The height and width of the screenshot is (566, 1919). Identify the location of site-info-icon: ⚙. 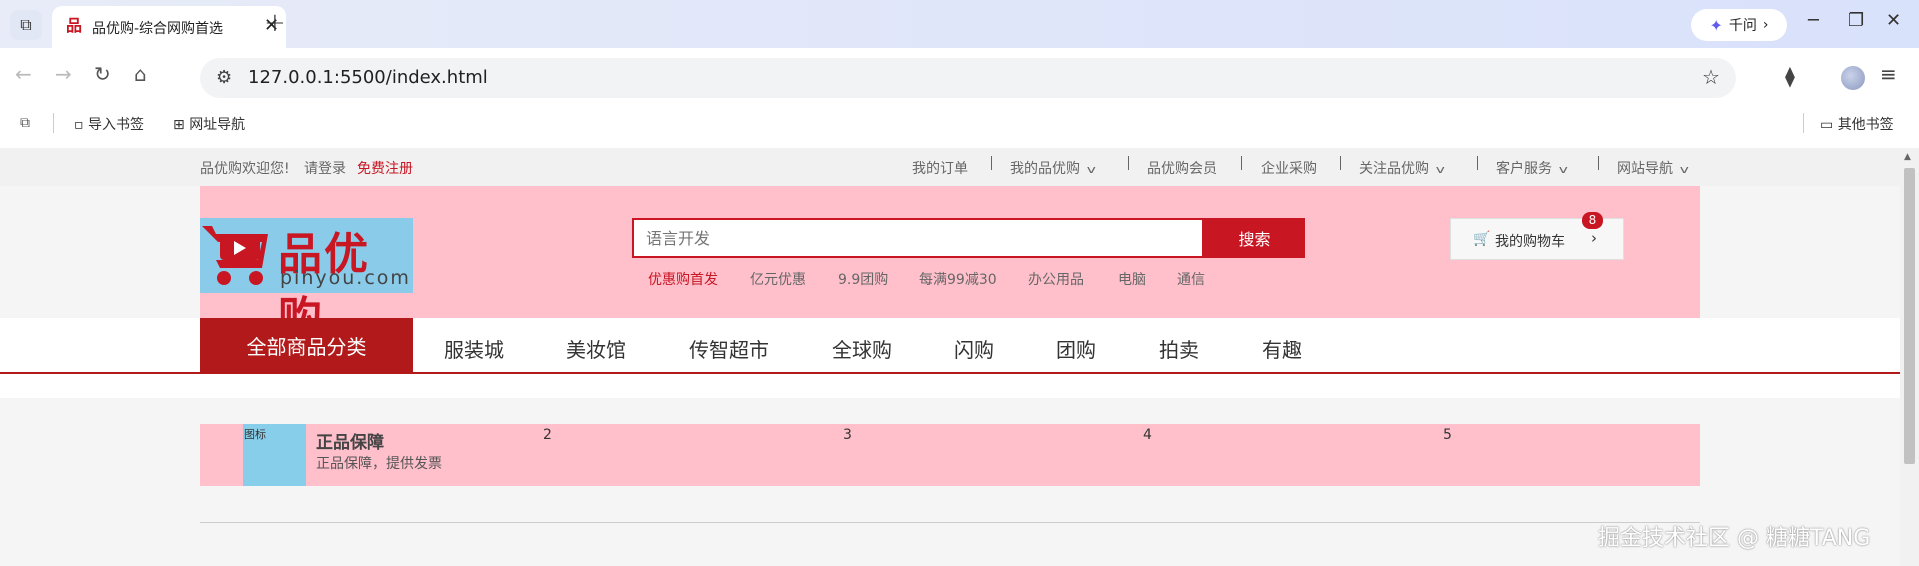
(224, 77).